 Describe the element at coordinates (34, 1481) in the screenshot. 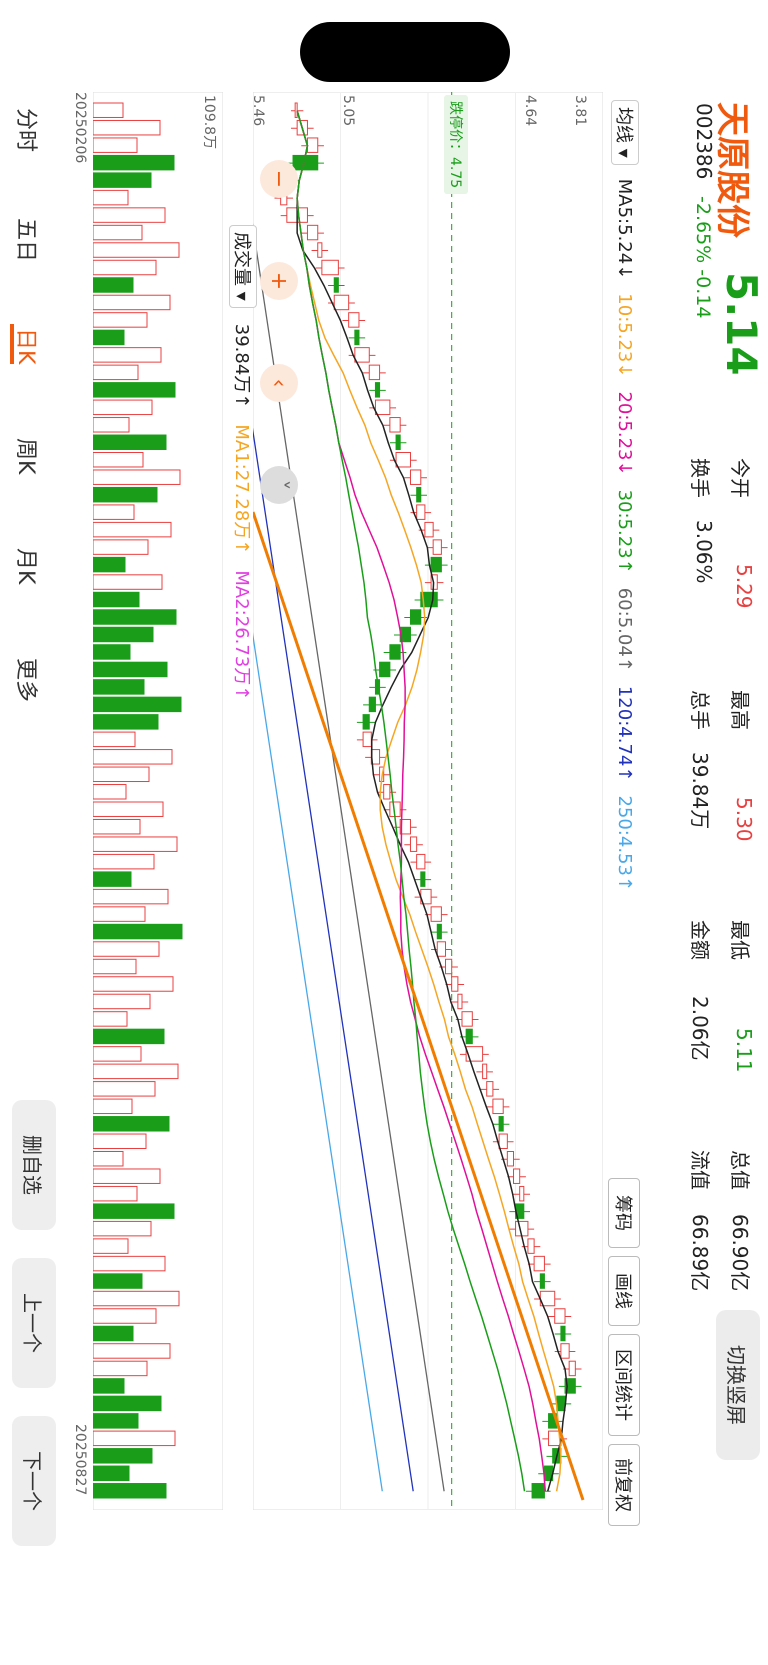

I see `next-button: 下一个` at that location.